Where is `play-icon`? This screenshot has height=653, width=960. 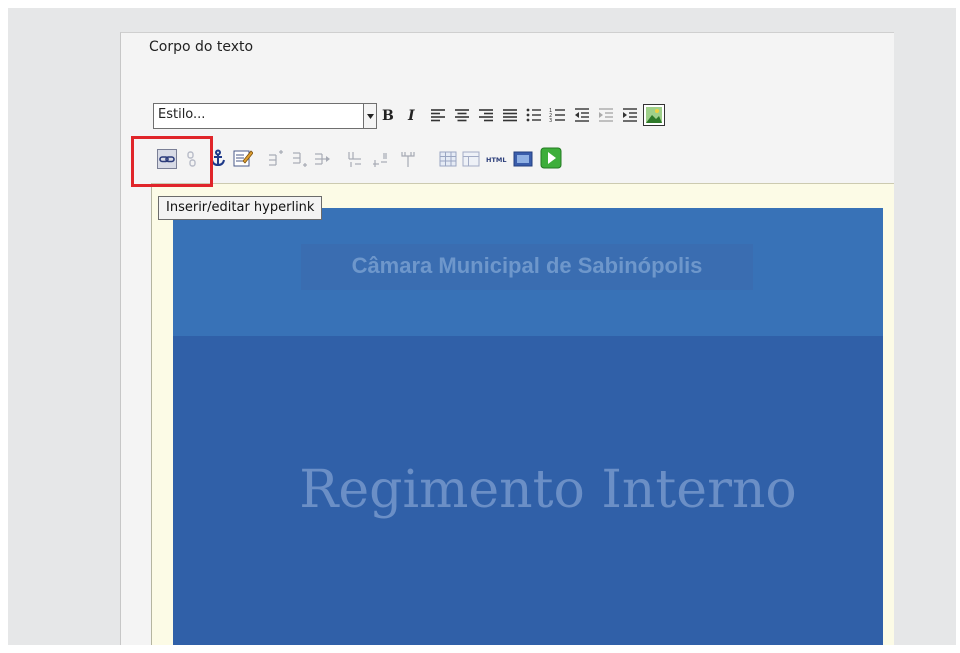
play-icon is located at coordinates (551, 158).